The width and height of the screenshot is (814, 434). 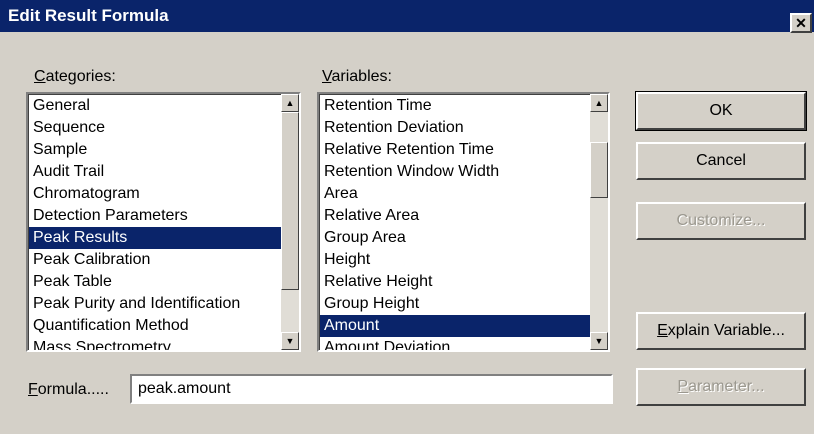 I want to click on variables-scroll-thumb, so click(x=599, y=170).